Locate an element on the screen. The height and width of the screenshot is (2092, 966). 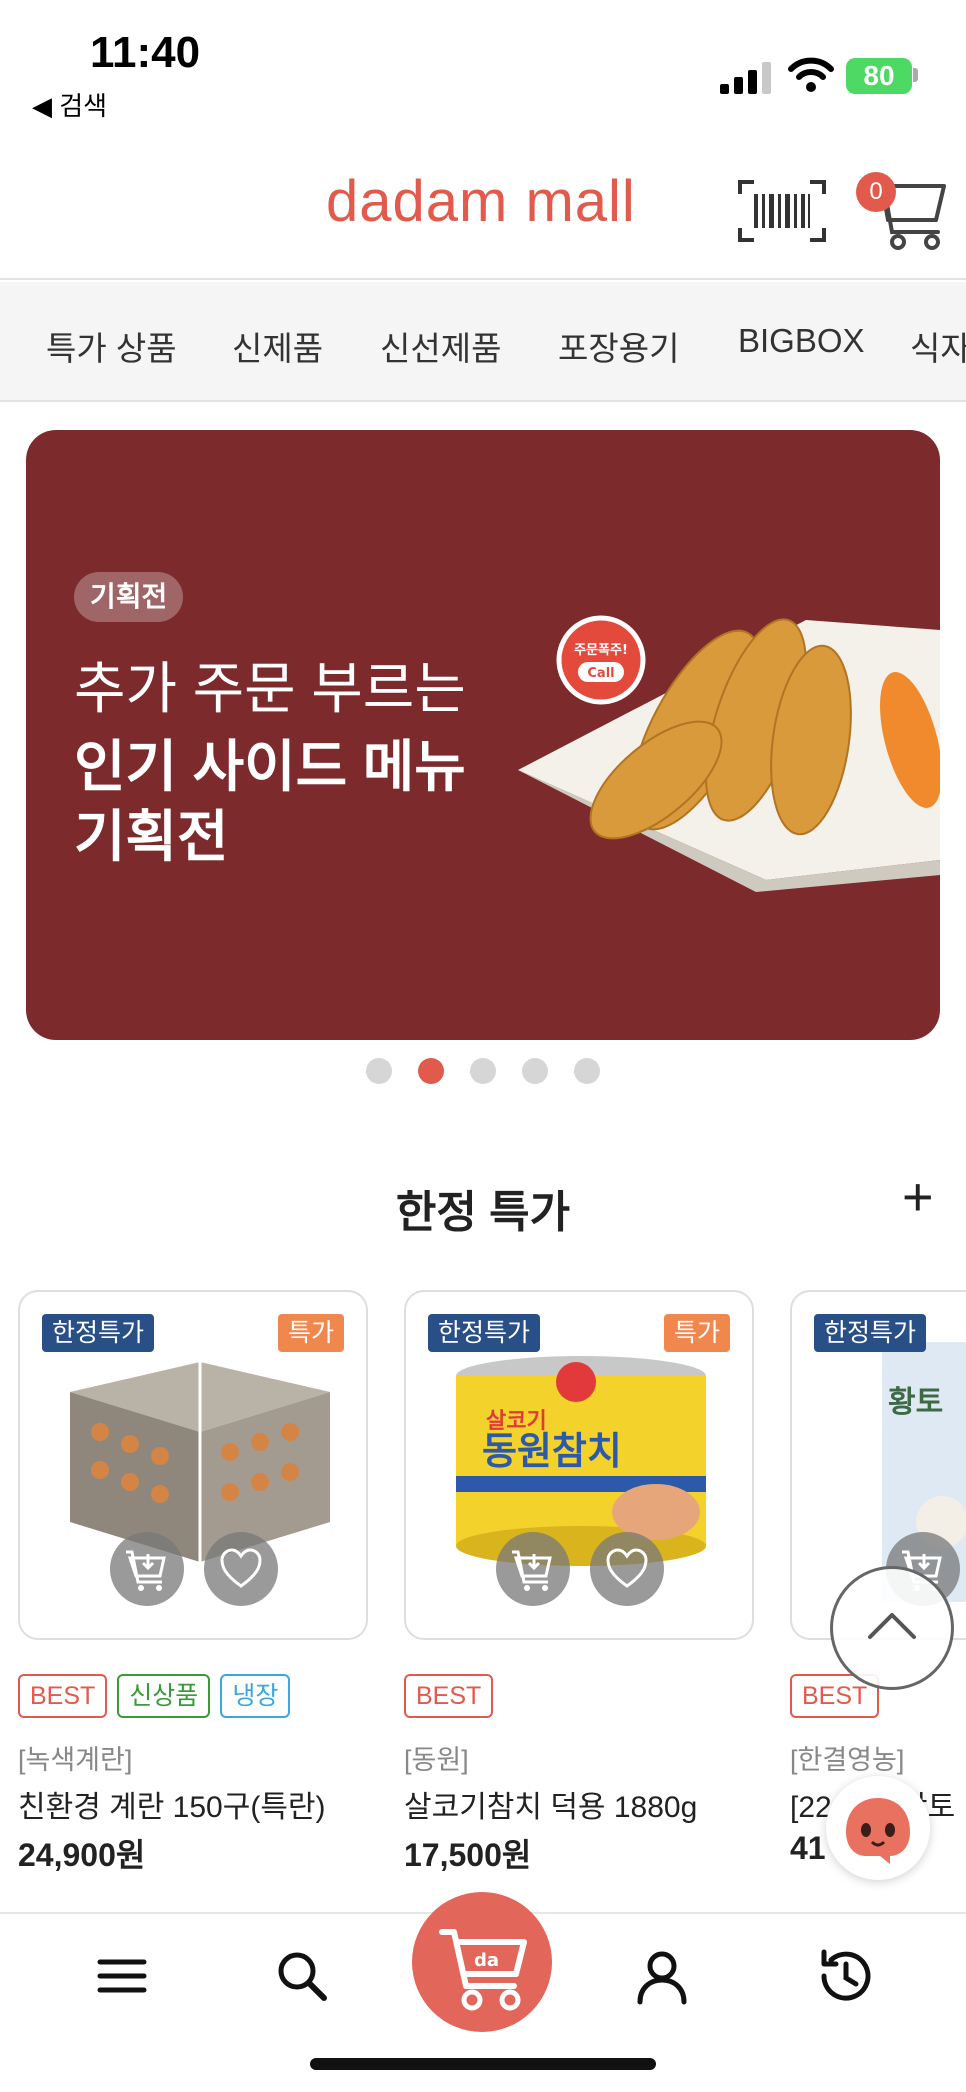
svg-text: 주문폭주! is located at coordinates (601, 650).